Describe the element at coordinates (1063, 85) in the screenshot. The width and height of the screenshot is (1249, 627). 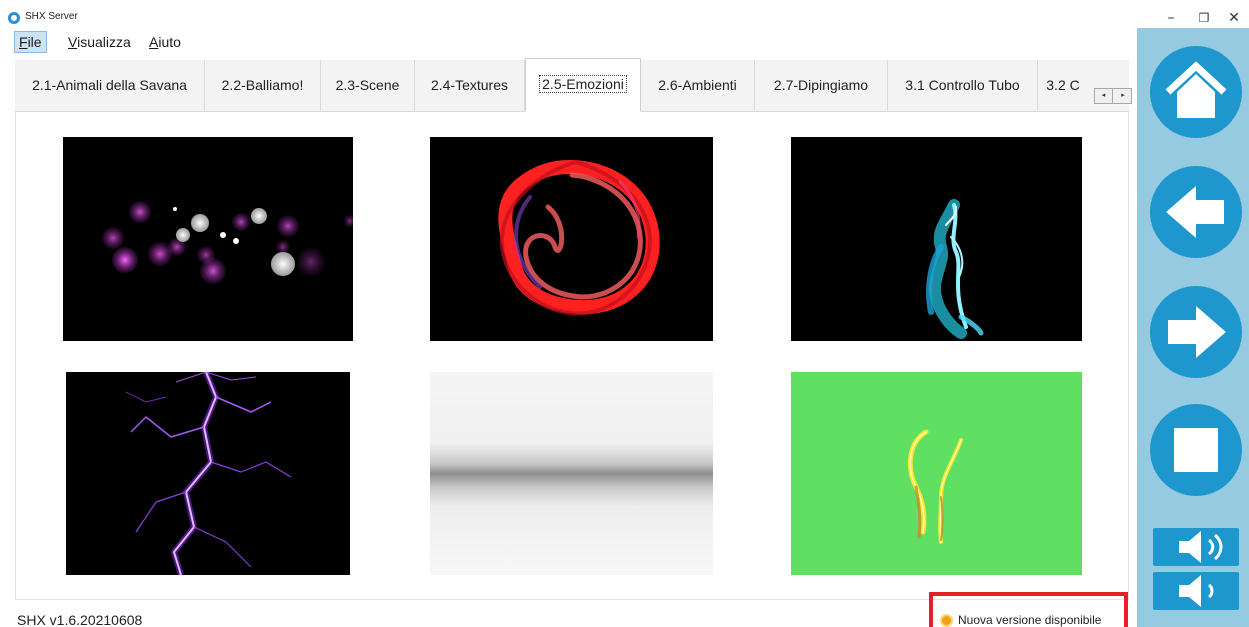
I see `tab-3-2-partial: 3.2 C` at that location.